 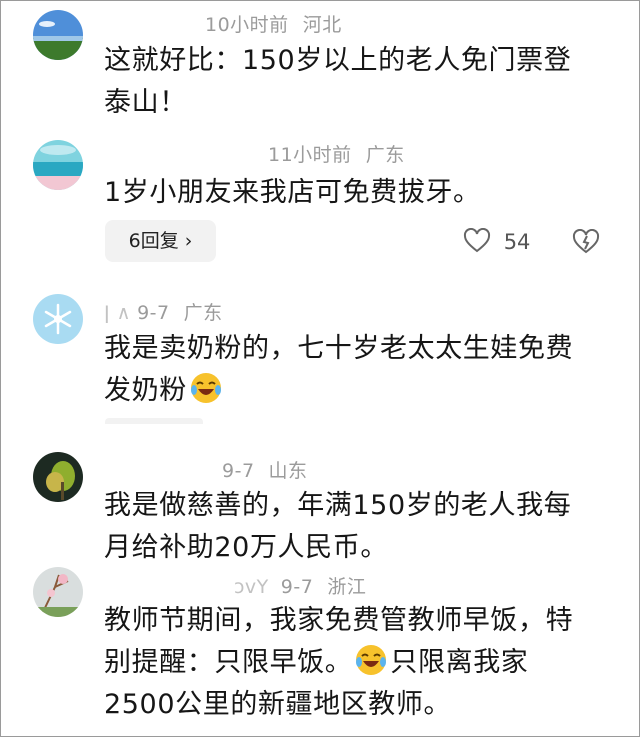 I want to click on comment-region: 浙江, so click(x=347, y=587).